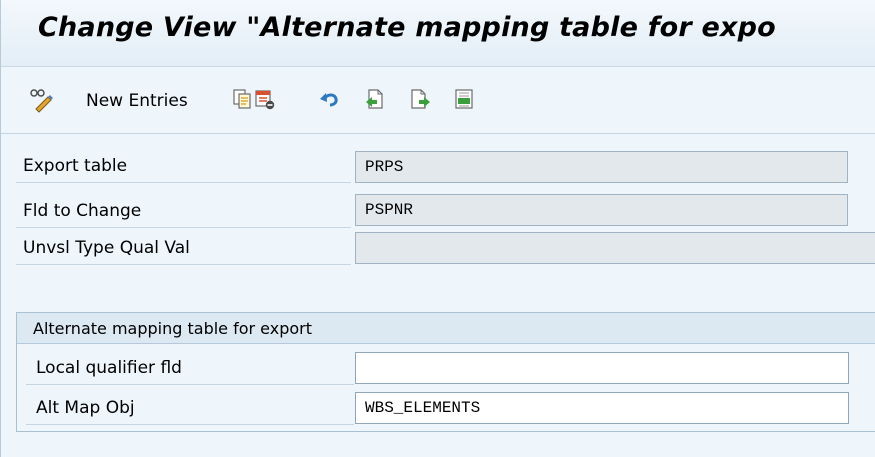 The width and height of the screenshot is (875, 457). What do you see at coordinates (183, 248) in the screenshot?
I see `unvsl-type-qual-val-label: Unvsl Type Qual Val` at bounding box center [183, 248].